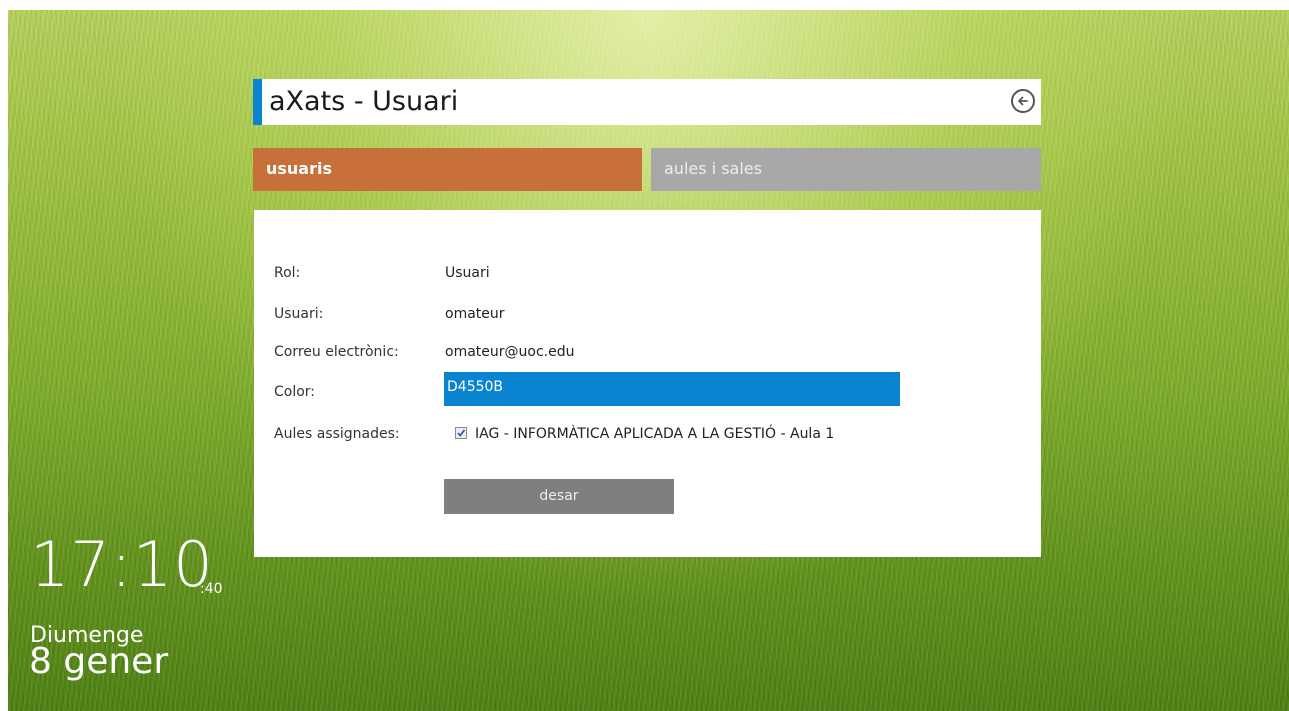  Describe the element at coordinates (287, 273) in the screenshot. I see `rol-label: Rol:` at that location.